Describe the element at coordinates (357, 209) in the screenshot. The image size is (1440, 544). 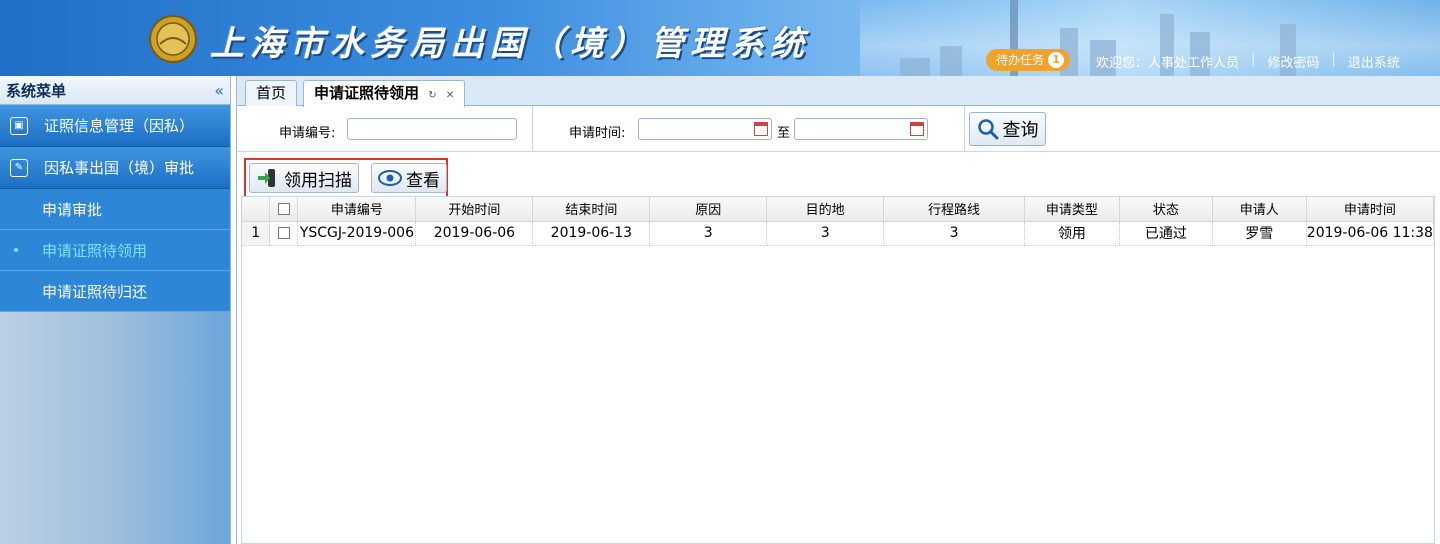
I see `column-header: 申请编号` at that location.